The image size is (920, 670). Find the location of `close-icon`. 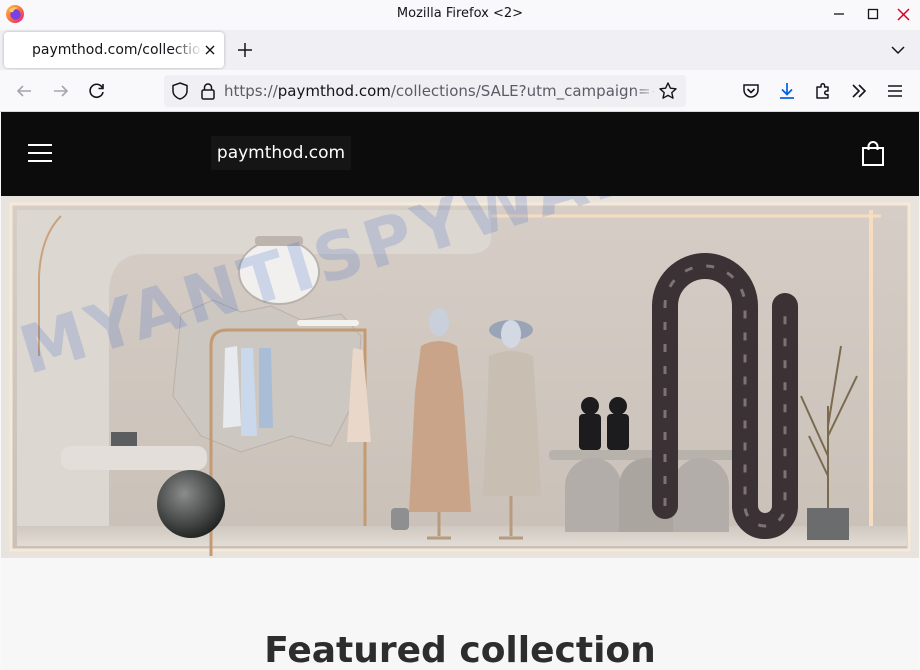

close-icon is located at coordinates (903, 14).